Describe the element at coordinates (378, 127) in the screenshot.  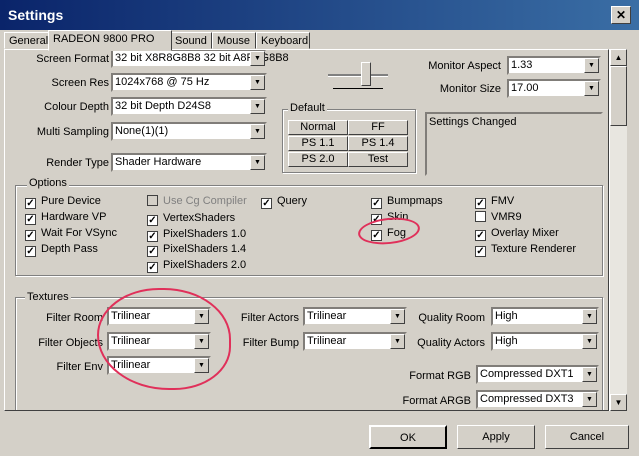
I see `ff-button: FF` at that location.